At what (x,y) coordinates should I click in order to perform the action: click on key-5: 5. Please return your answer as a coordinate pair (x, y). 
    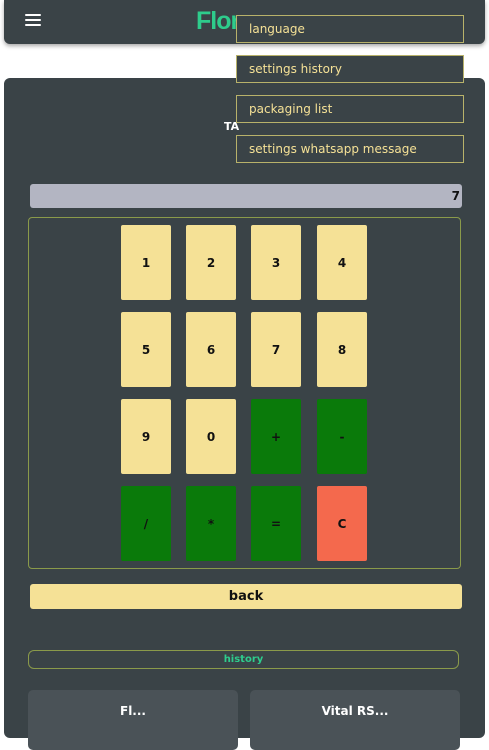
    Looking at the image, I should click on (146, 349).